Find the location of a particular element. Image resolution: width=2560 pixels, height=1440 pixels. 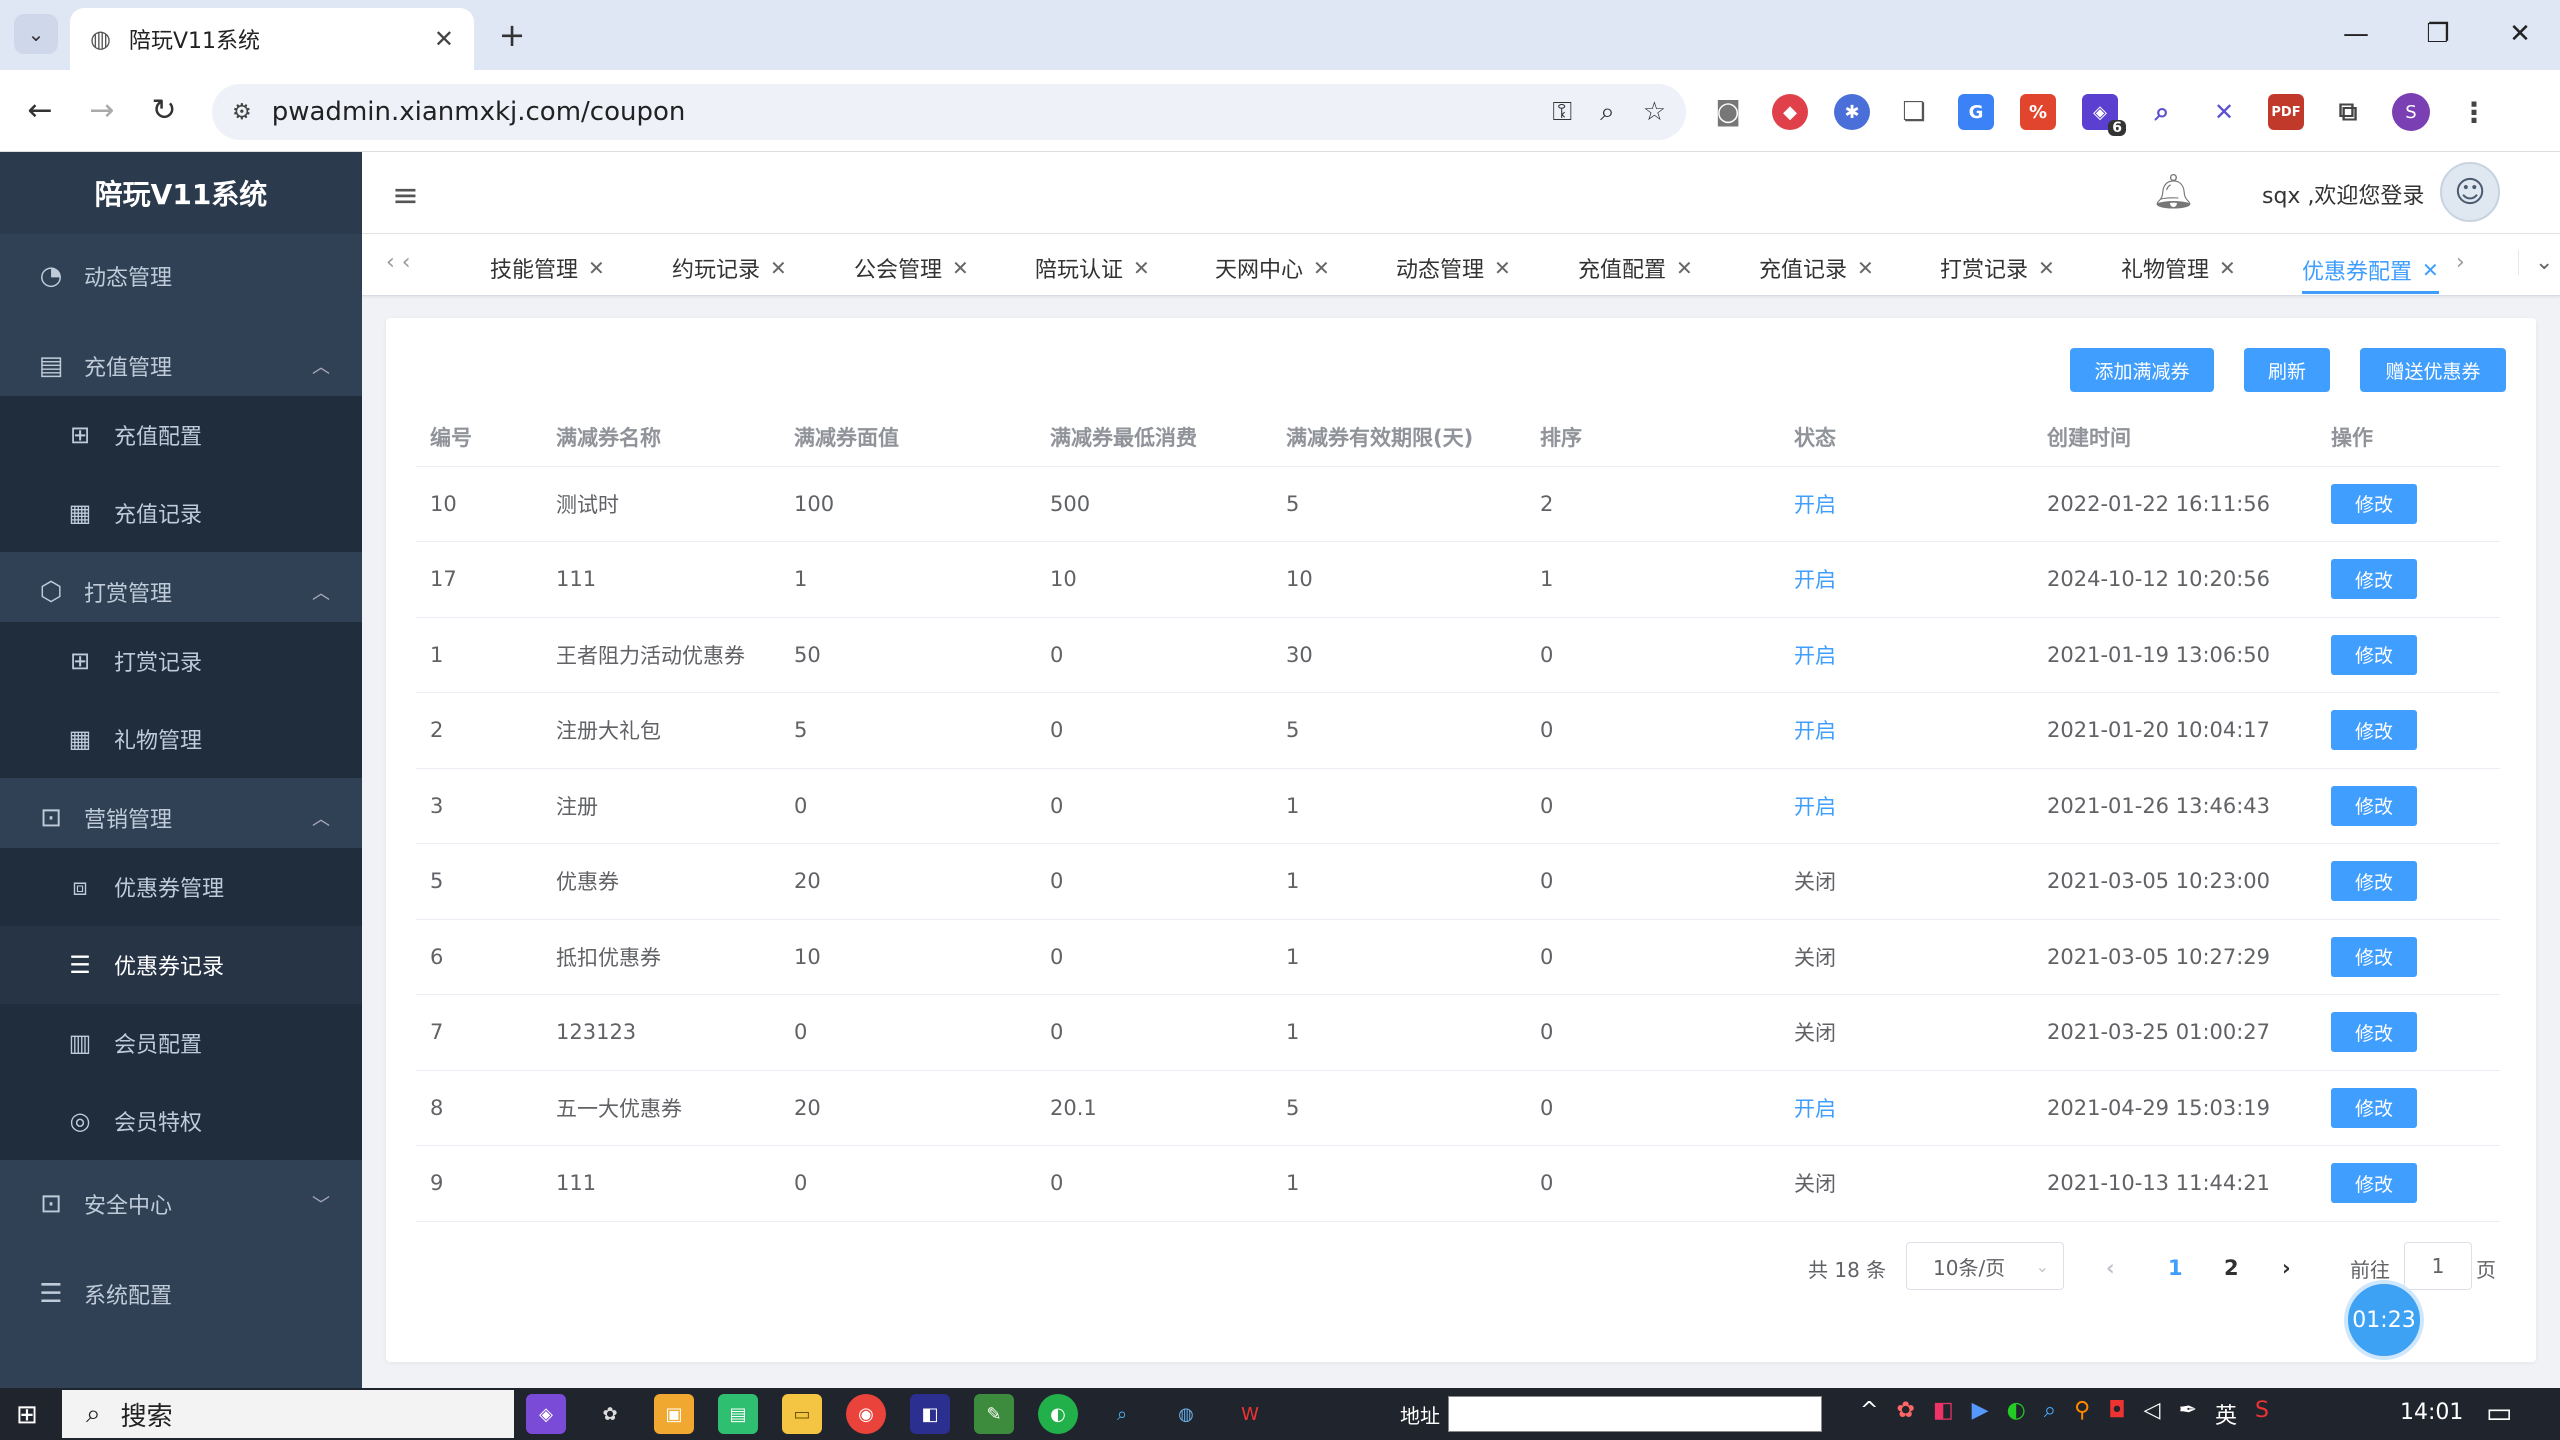

app-icon-green-doc: ▤ is located at coordinates (738, 1414).